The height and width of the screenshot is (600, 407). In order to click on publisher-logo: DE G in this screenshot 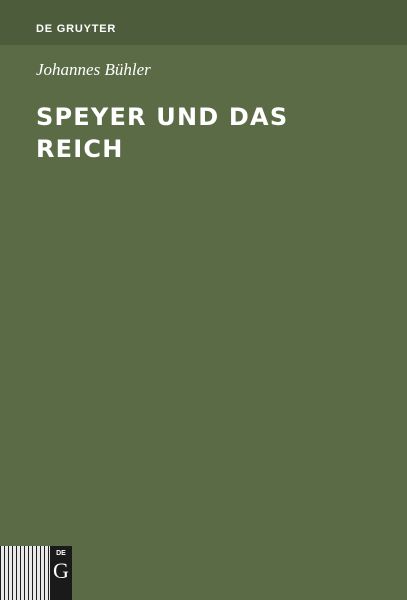, I will do `click(36, 573)`.